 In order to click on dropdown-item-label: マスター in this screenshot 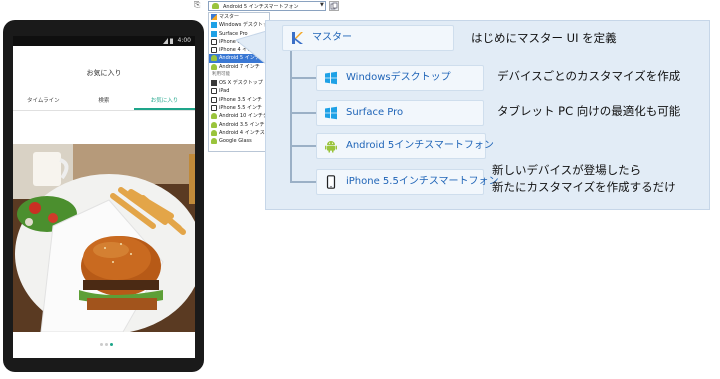, I will do `click(229, 17)`.